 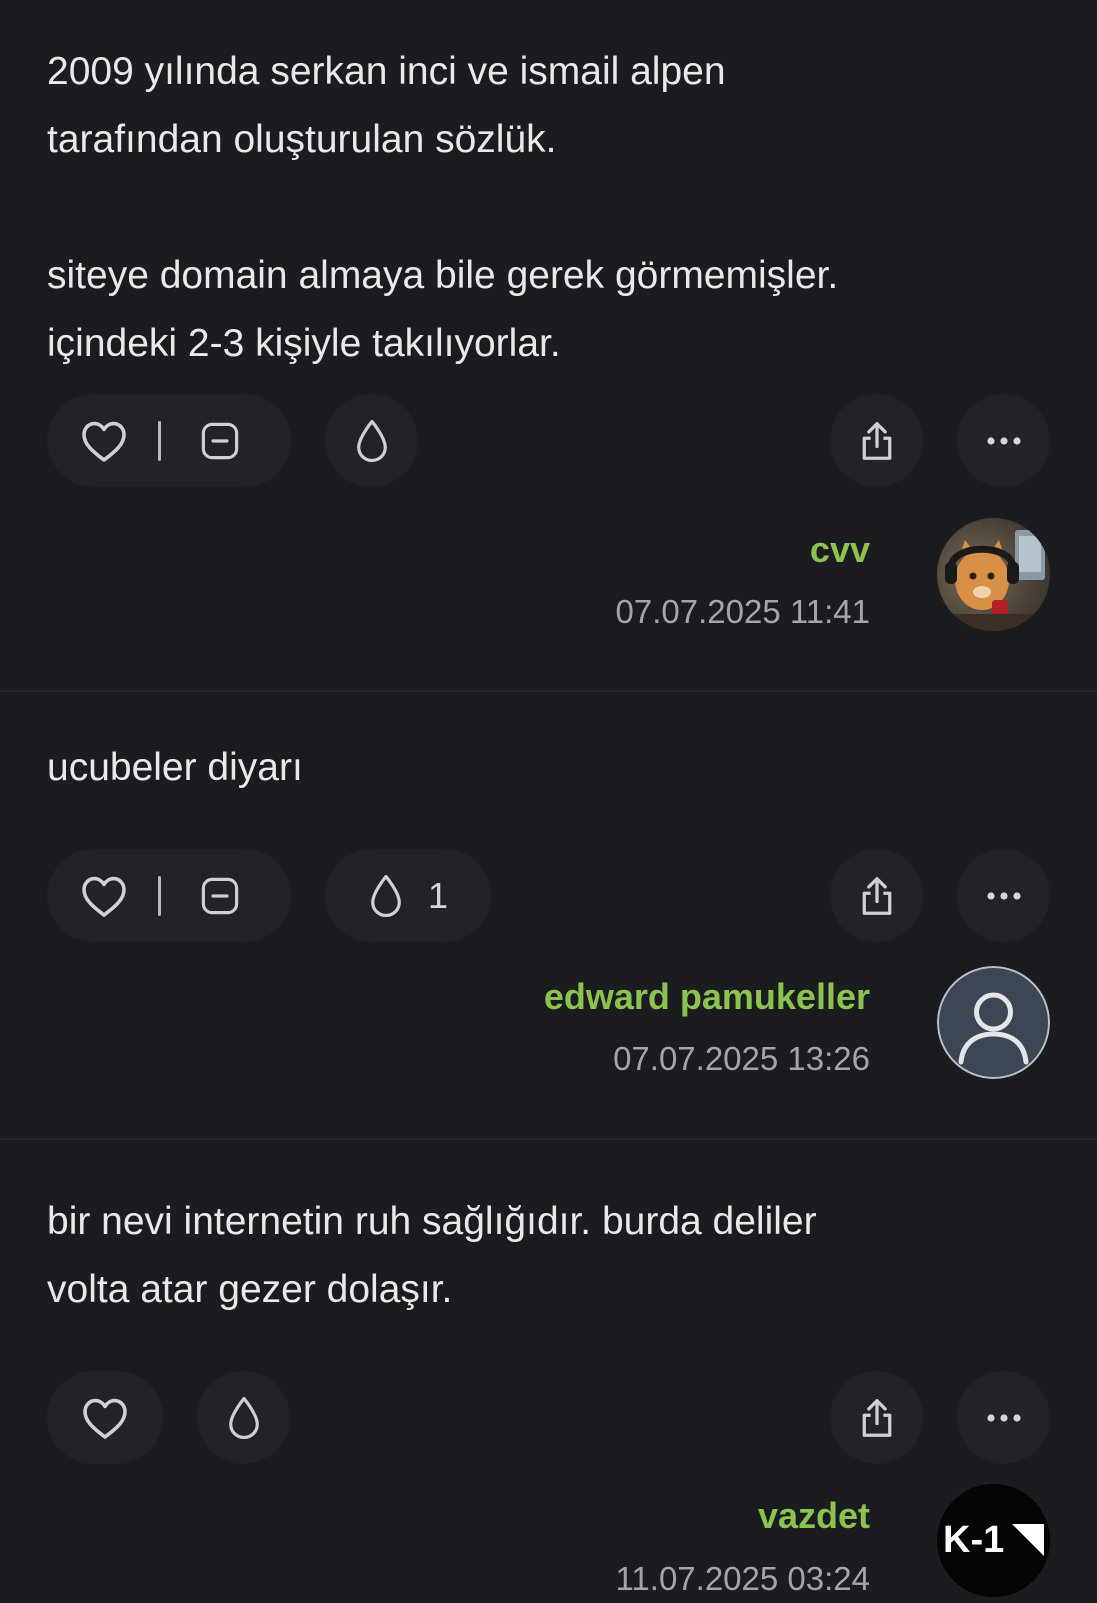 What do you see at coordinates (814, 1516) in the screenshot?
I see `author-name: vazdet` at bounding box center [814, 1516].